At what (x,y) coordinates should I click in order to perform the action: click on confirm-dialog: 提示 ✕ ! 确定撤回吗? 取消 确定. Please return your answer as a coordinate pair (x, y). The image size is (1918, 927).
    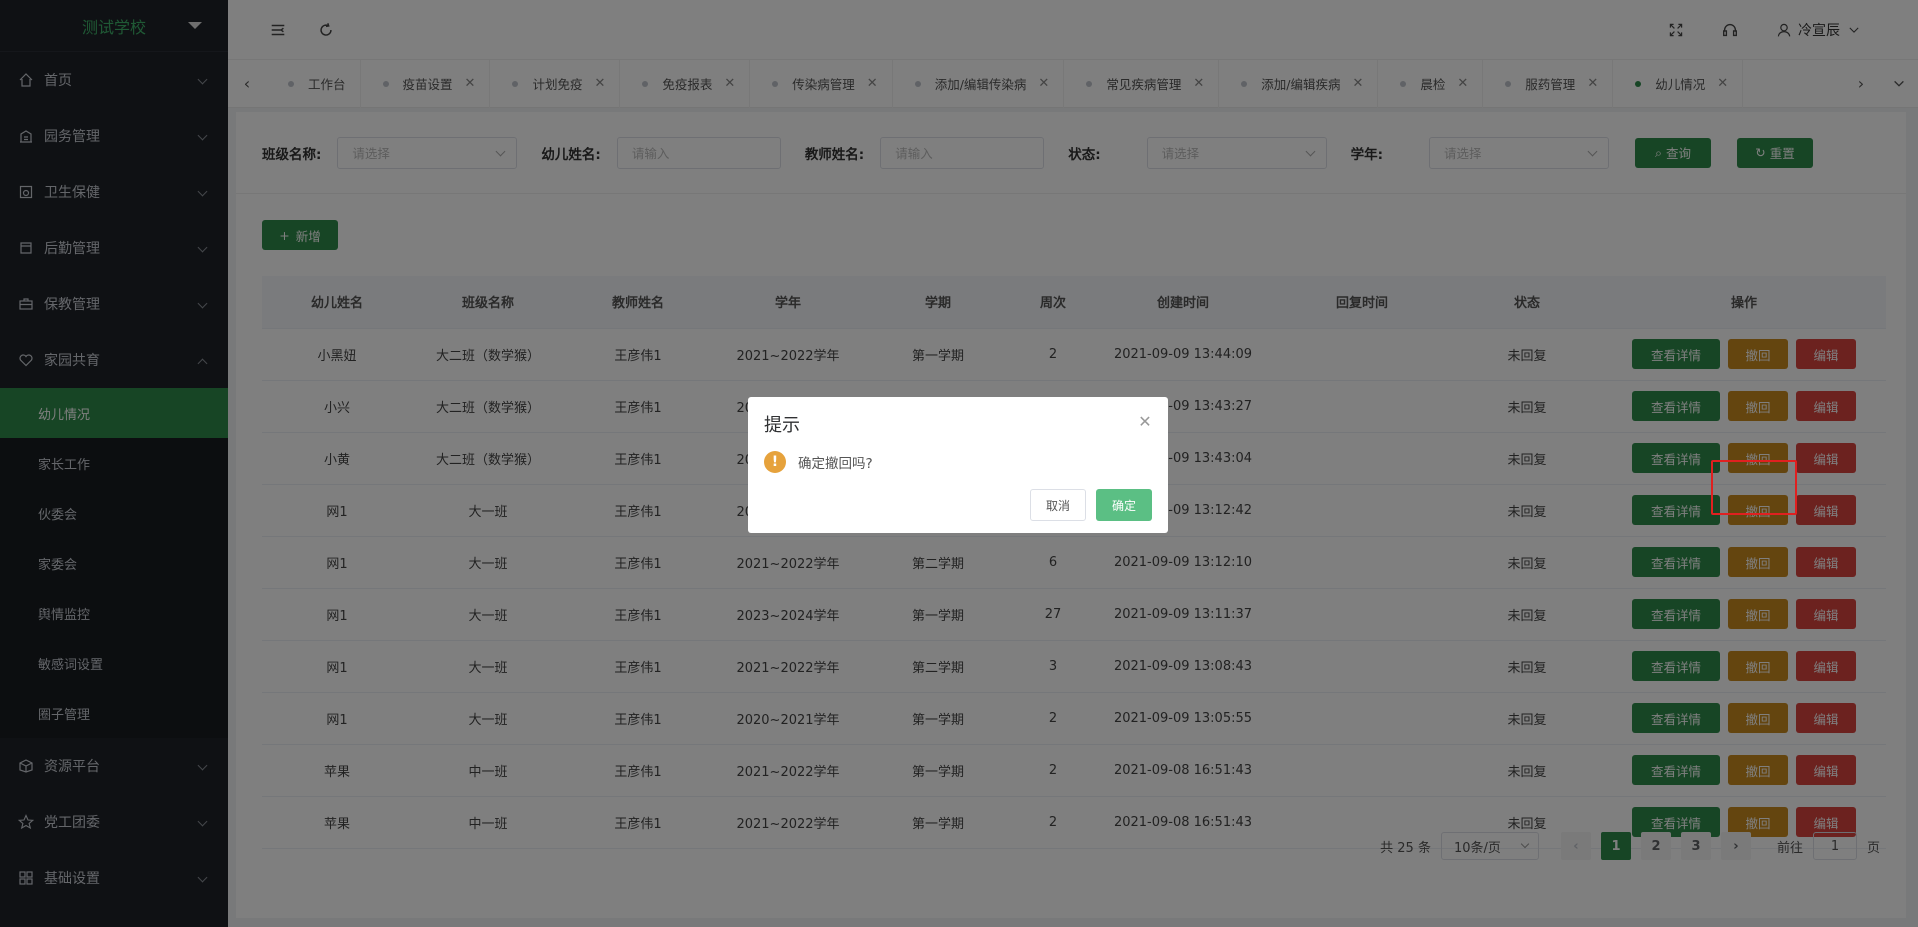
    Looking at the image, I should click on (958, 465).